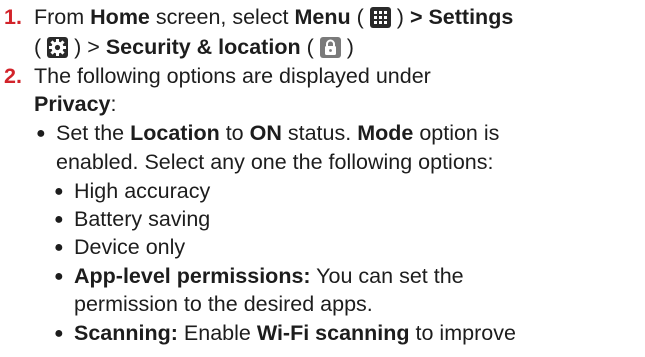 The height and width of the screenshot is (357, 645). Describe the element at coordinates (234, 133) in the screenshot. I see `text: to` at that location.